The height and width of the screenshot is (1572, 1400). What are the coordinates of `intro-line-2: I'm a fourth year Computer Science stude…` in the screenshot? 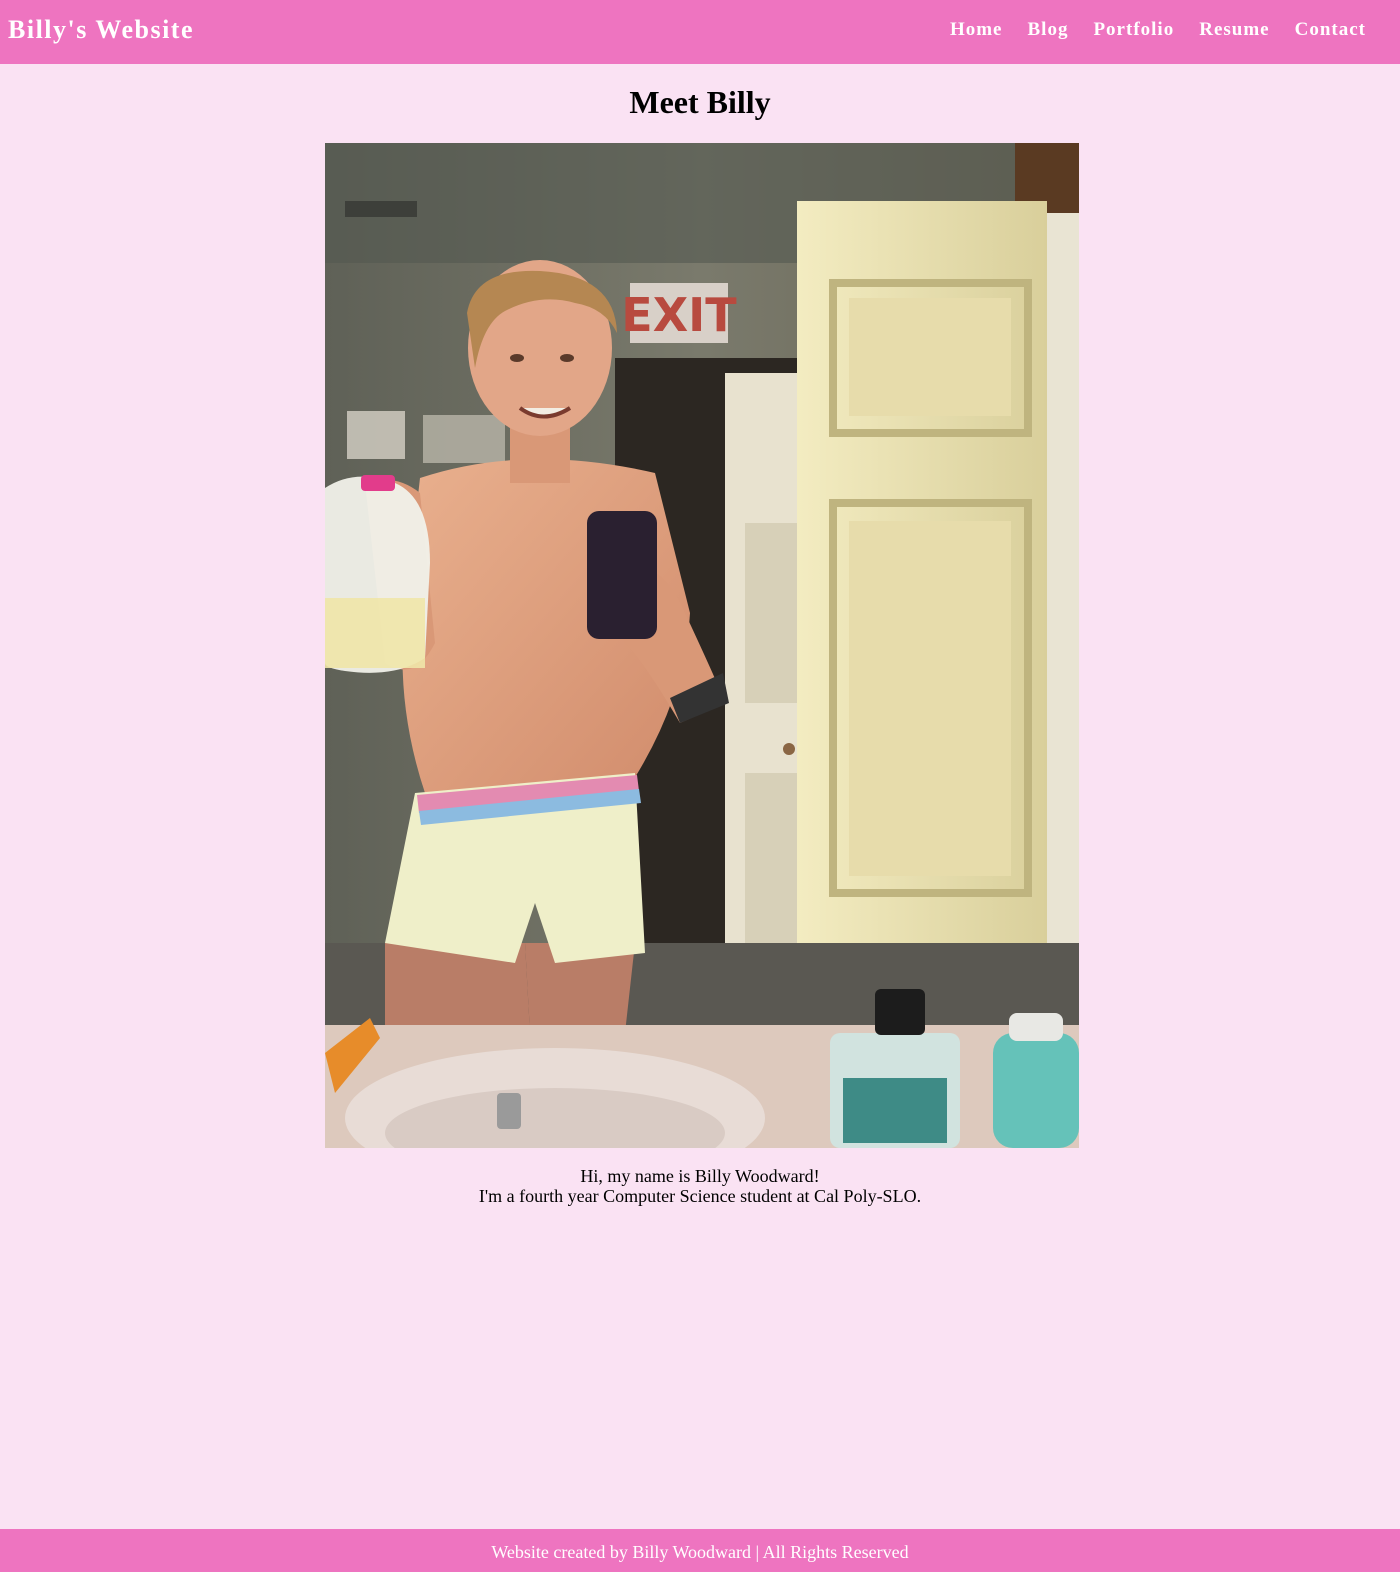 It's located at (700, 1196).